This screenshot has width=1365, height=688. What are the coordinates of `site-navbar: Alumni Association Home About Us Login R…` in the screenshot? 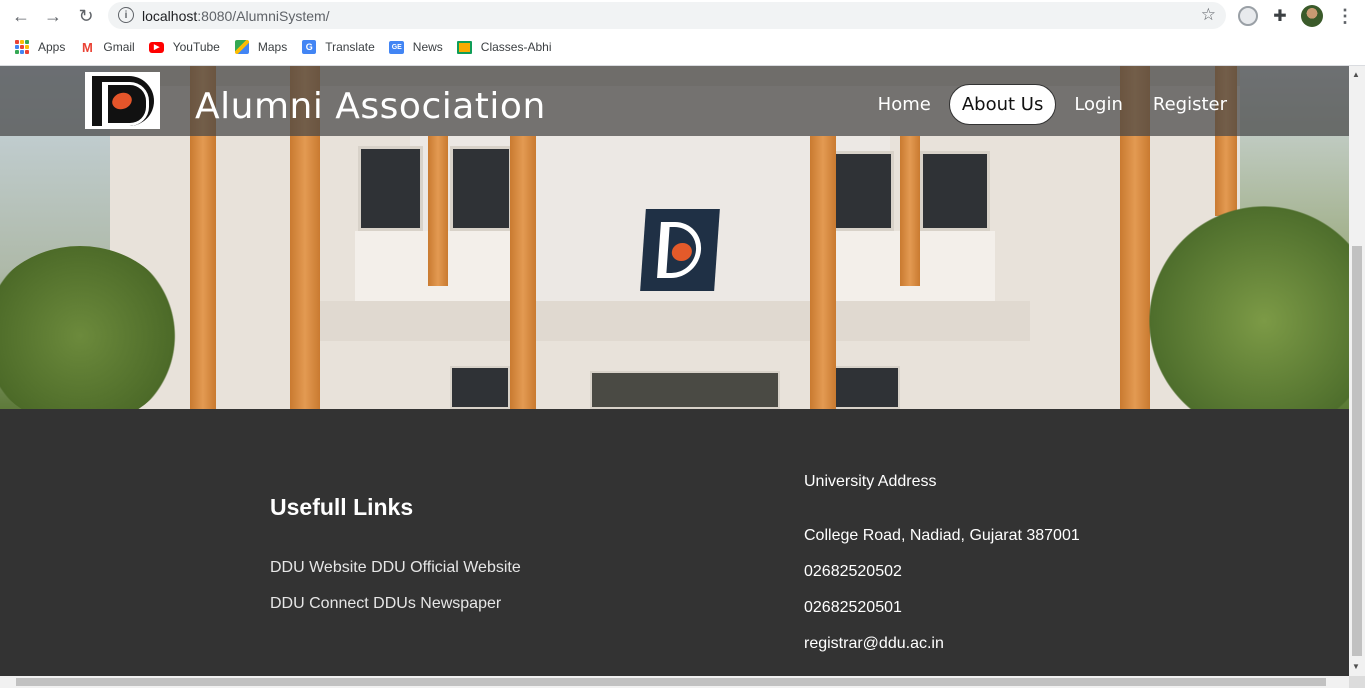 It's located at (674, 101).